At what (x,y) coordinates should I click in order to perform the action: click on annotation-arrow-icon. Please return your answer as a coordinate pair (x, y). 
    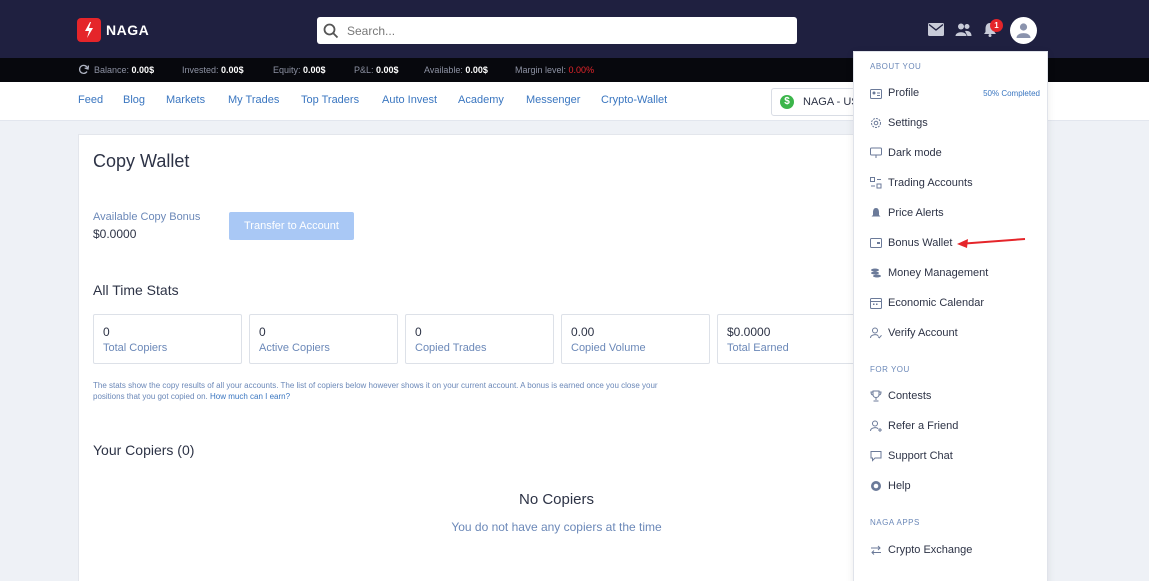
    Looking at the image, I should click on (991, 243).